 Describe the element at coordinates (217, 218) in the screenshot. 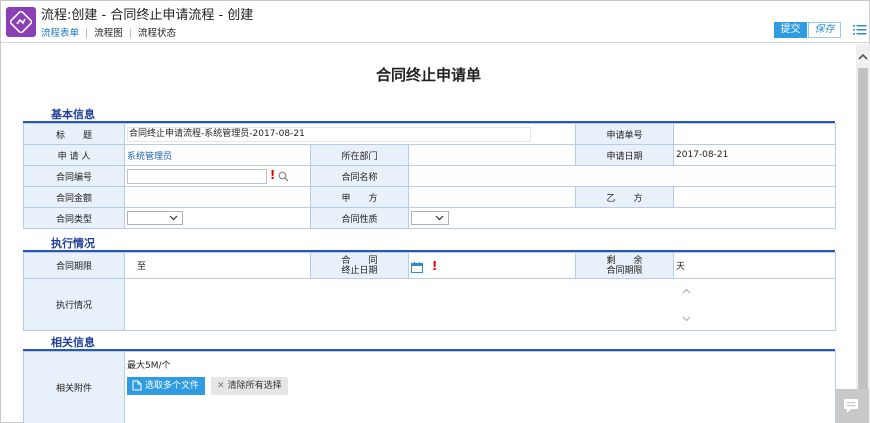

I see `type-field` at that location.